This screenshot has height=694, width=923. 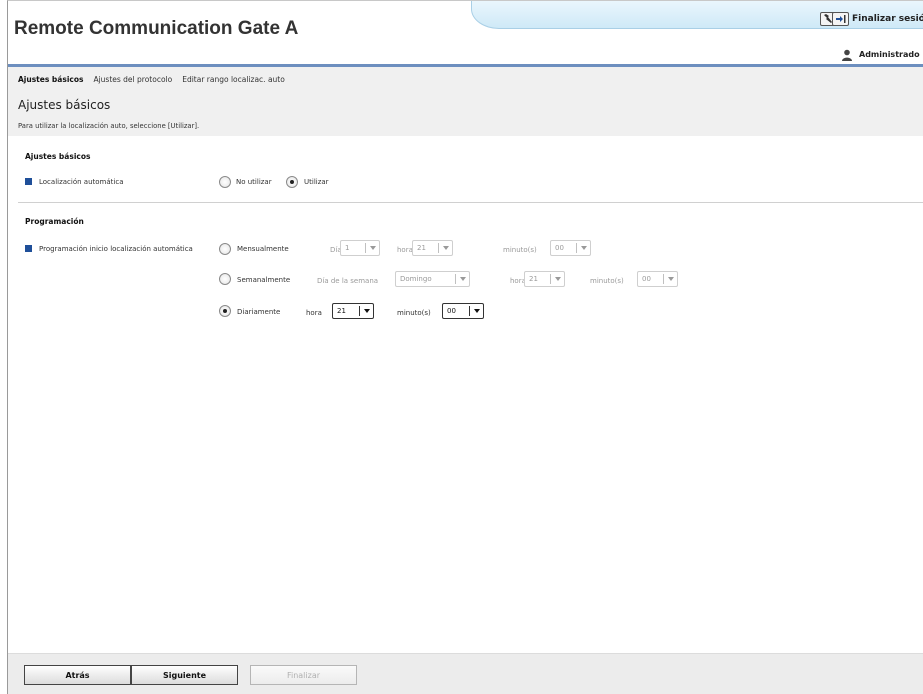 I want to click on logout-arrow-icon, so click(x=841, y=19).